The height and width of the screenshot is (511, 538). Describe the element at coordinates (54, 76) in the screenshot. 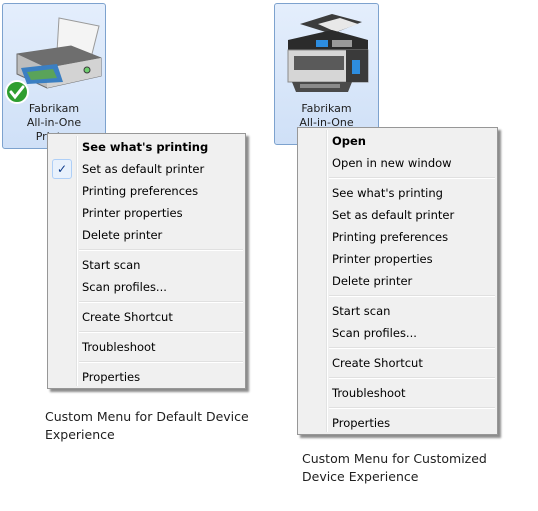

I see `printer-tile-default: Fabrikam All-in-One Printer` at that location.